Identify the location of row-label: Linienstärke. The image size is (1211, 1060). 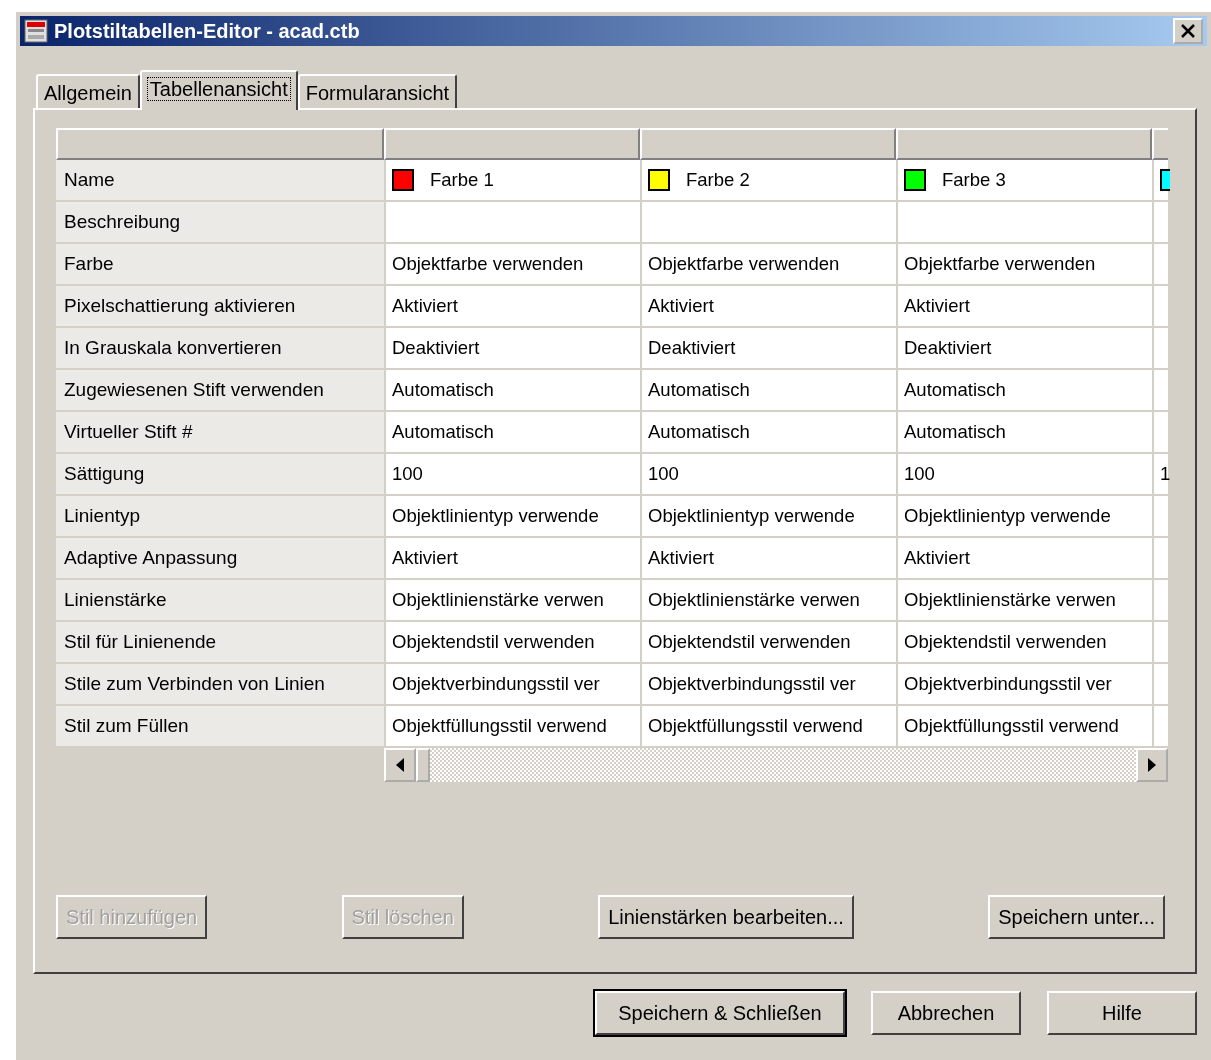
(220, 601).